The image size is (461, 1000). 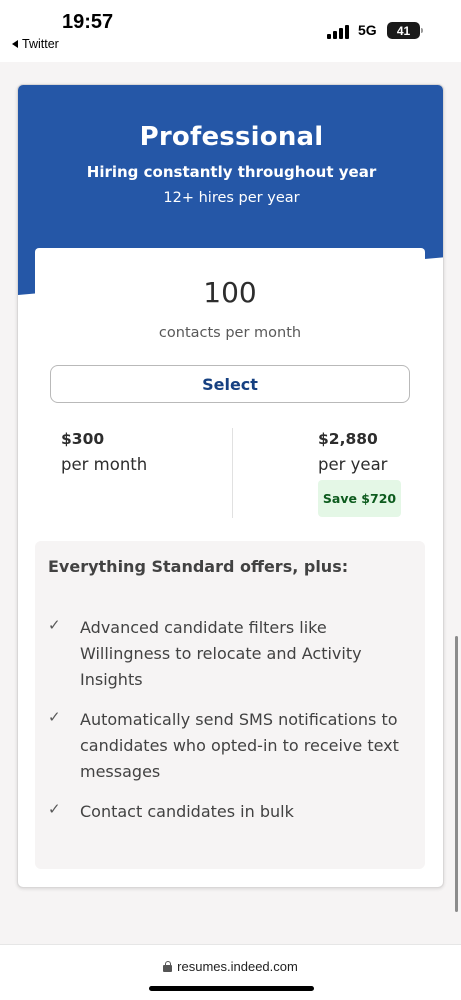 What do you see at coordinates (198, 566) in the screenshot?
I see `features-title: Everything Standard offers, plus:` at bounding box center [198, 566].